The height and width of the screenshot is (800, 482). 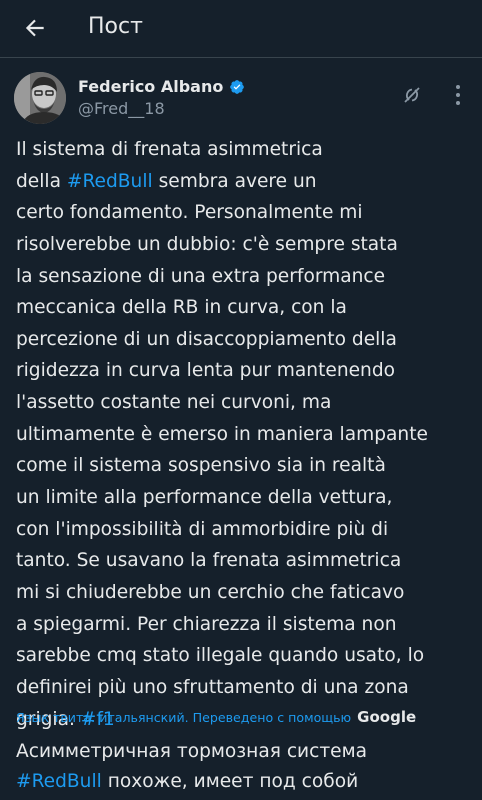 I want to click on tweet-line: rigidezza in curva lenta pur mantenendo, so click(x=246, y=371).